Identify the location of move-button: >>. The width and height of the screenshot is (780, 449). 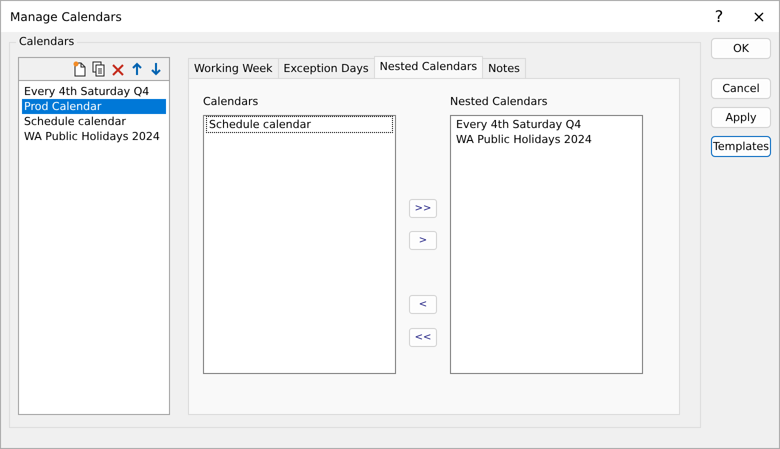
(423, 208).